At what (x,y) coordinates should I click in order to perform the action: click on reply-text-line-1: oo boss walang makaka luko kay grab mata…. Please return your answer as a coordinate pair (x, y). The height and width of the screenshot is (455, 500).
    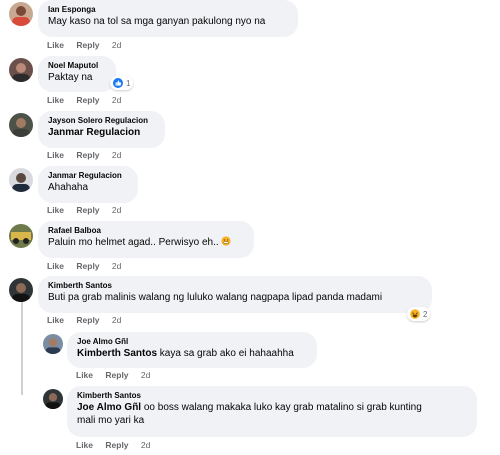
    Looking at the image, I should click on (281, 407).